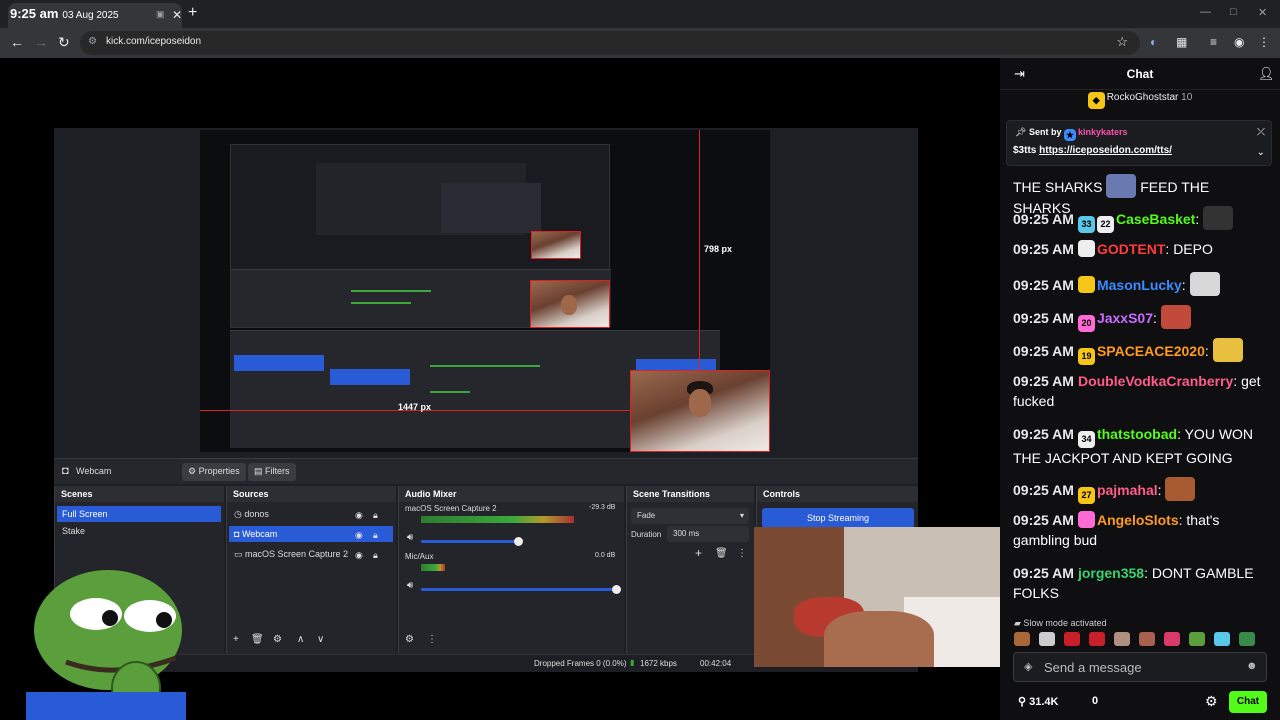 The width and height of the screenshot is (1280, 720). Describe the element at coordinates (721, 553) in the screenshot. I see `remove-transition-icon: 🗑︎` at that location.